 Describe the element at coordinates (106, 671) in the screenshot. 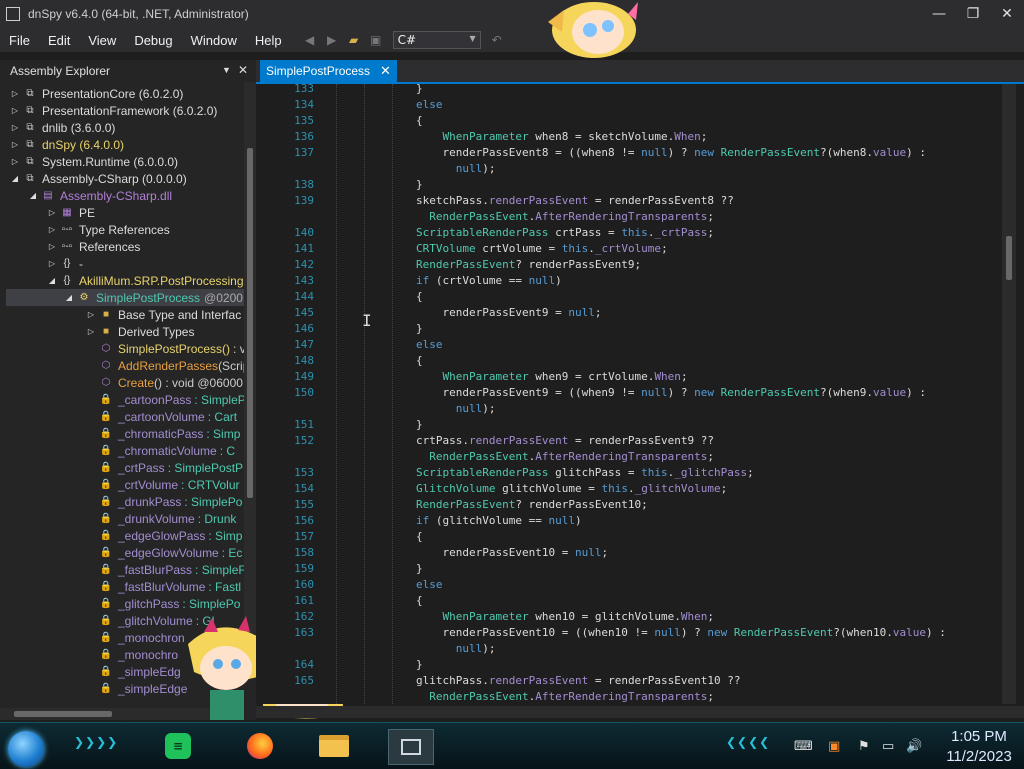

I see `private-field-icon: 🔒` at that location.